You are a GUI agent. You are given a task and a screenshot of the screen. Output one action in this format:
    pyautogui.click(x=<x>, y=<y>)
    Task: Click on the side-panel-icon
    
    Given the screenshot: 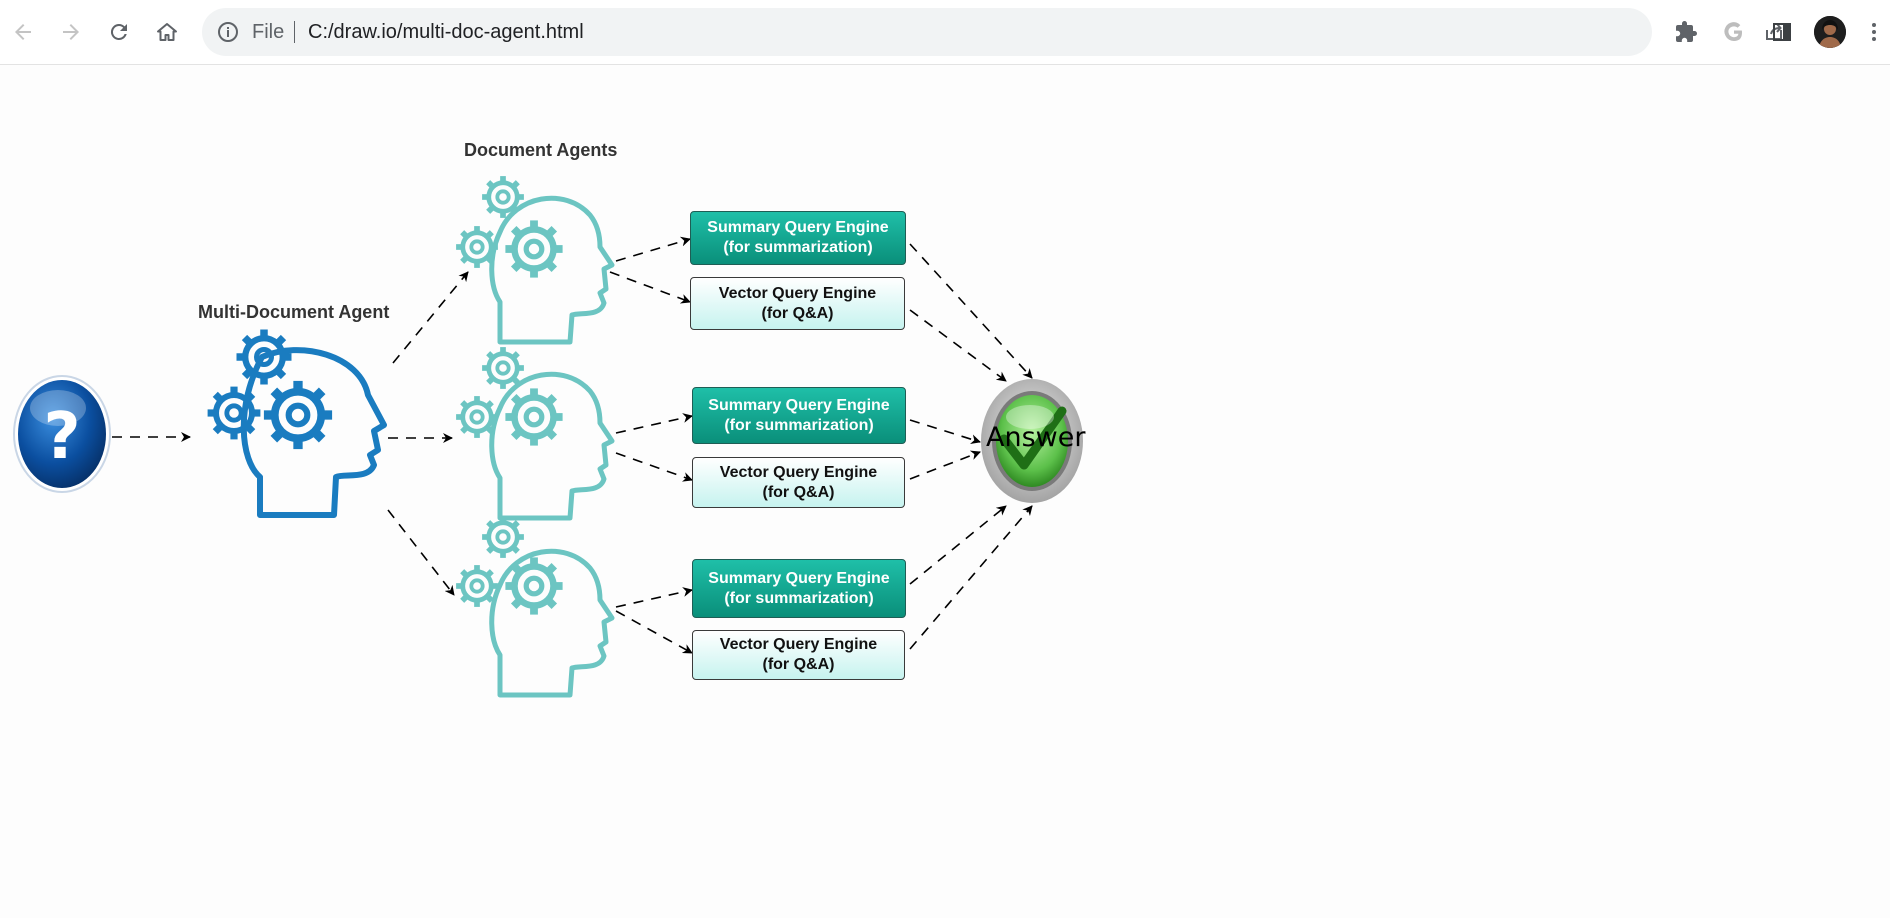 What is the action you would take?
    pyautogui.click(x=1782, y=32)
    